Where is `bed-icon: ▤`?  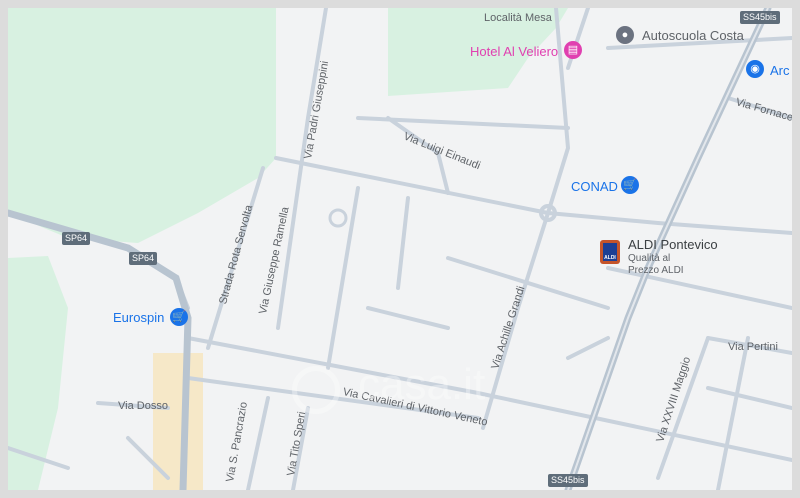 bed-icon: ▤ is located at coordinates (573, 50).